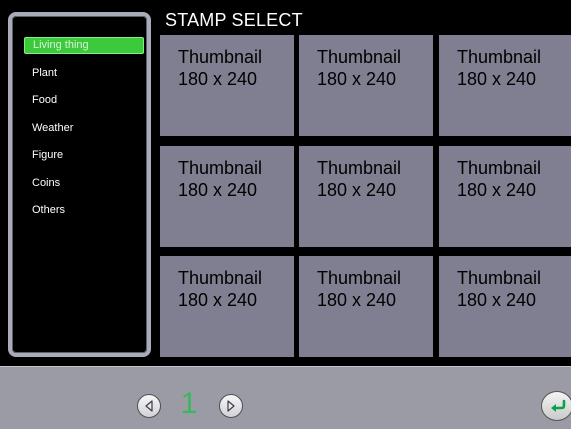 The height and width of the screenshot is (429, 571). I want to click on chevron-right-icon, so click(231, 406).